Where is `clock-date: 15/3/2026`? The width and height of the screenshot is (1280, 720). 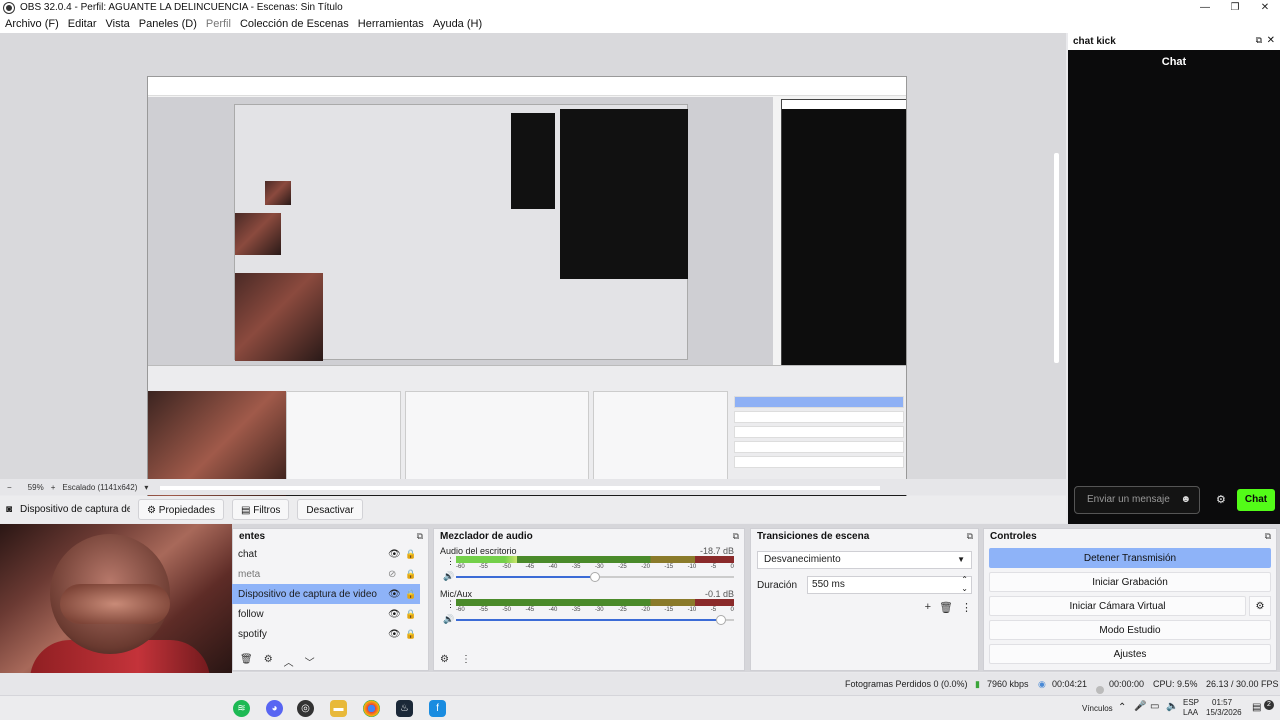
clock-date: 15/3/2026 is located at coordinates (1224, 712).